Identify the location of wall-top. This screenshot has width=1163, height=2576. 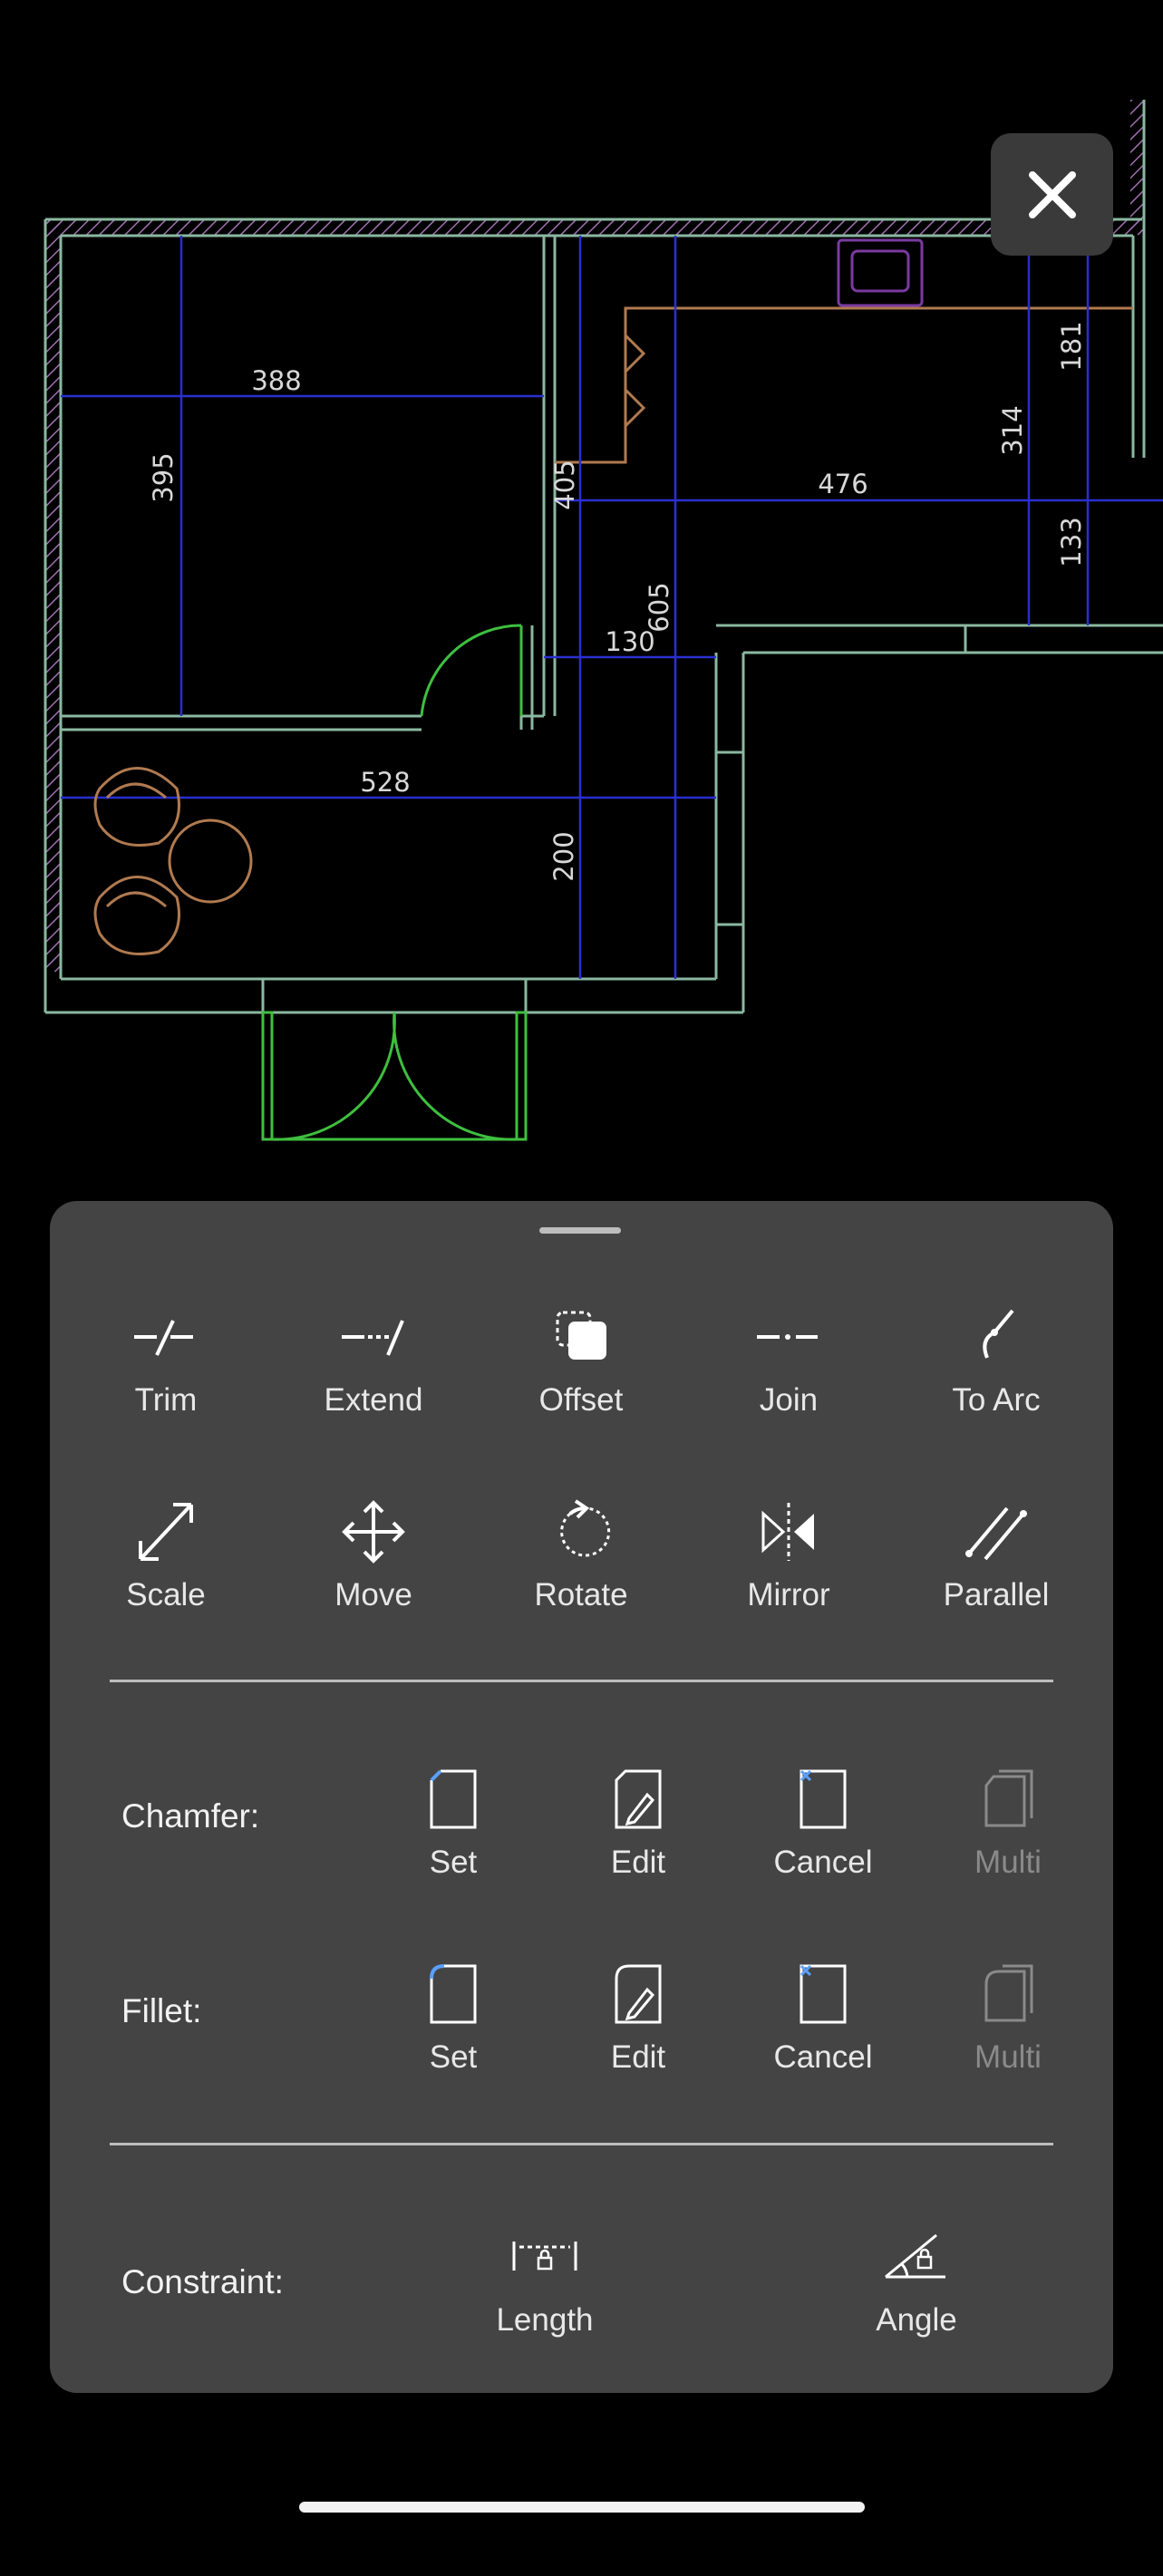
(593, 227).